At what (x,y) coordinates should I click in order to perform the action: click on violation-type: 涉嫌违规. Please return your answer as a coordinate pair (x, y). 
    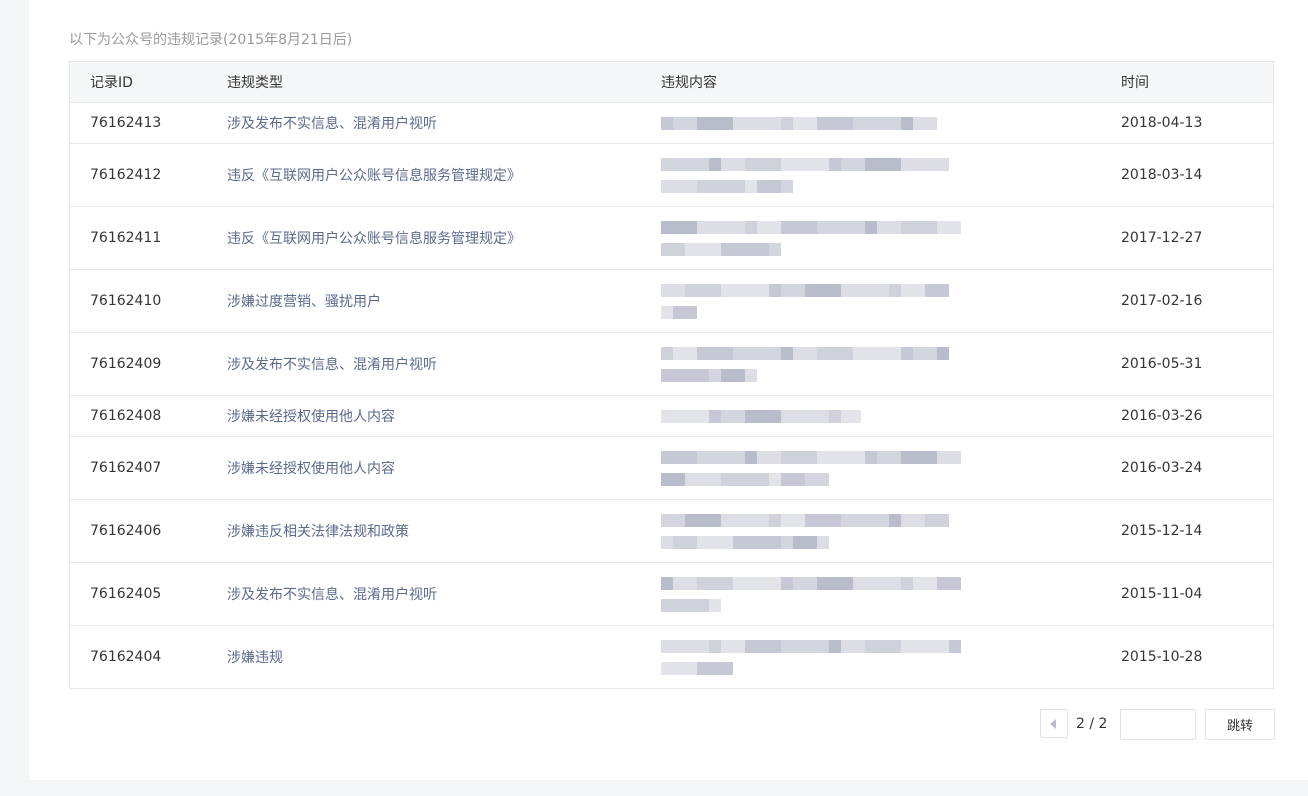
    Looking at the image, I should click on (255, 658).